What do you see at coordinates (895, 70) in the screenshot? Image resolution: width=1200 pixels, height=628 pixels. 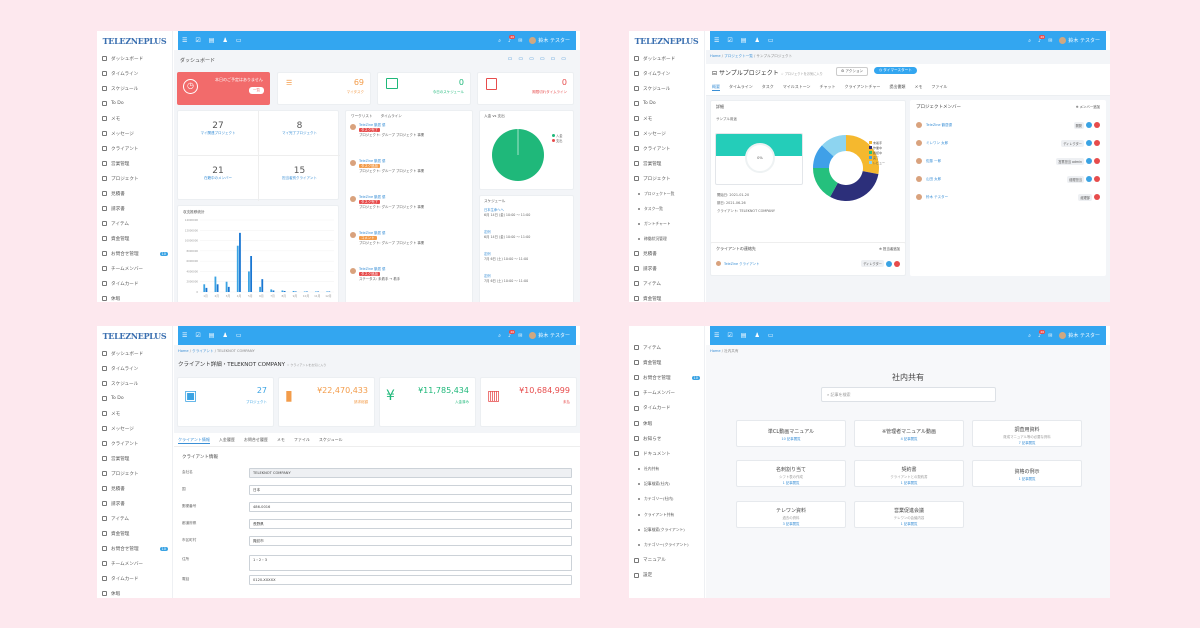 I see `timer-button: ◷ タイマースタート` at bounding box center [895, 70].